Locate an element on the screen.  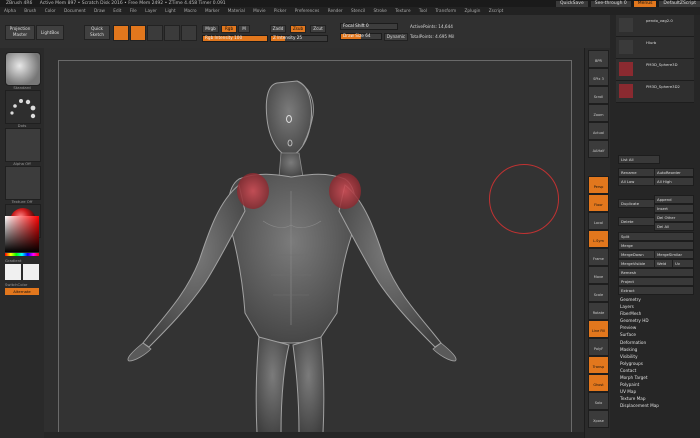
gradient-label: Gradient is located at coordinates (22, 260).